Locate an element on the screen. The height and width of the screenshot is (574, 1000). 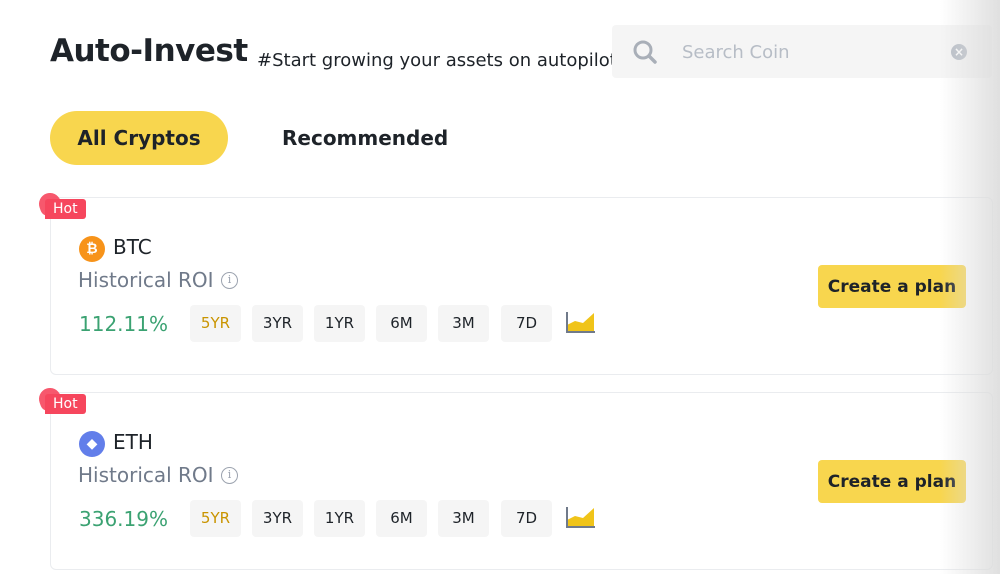
search-box: × is located at coordinates (802, 51).